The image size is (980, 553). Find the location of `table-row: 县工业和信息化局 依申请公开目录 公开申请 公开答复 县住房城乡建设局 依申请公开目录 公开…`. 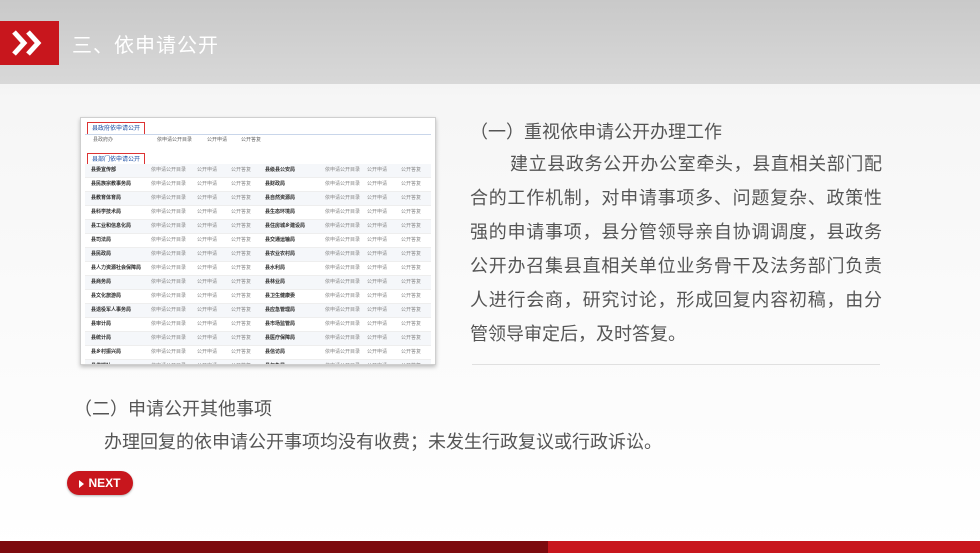

table-row: 县工业和信息化局 依申请公开目录 公开申请 公开答复 县住房城乡建设局 依申请公开目录 公开… is located at coordinates (258, 227).